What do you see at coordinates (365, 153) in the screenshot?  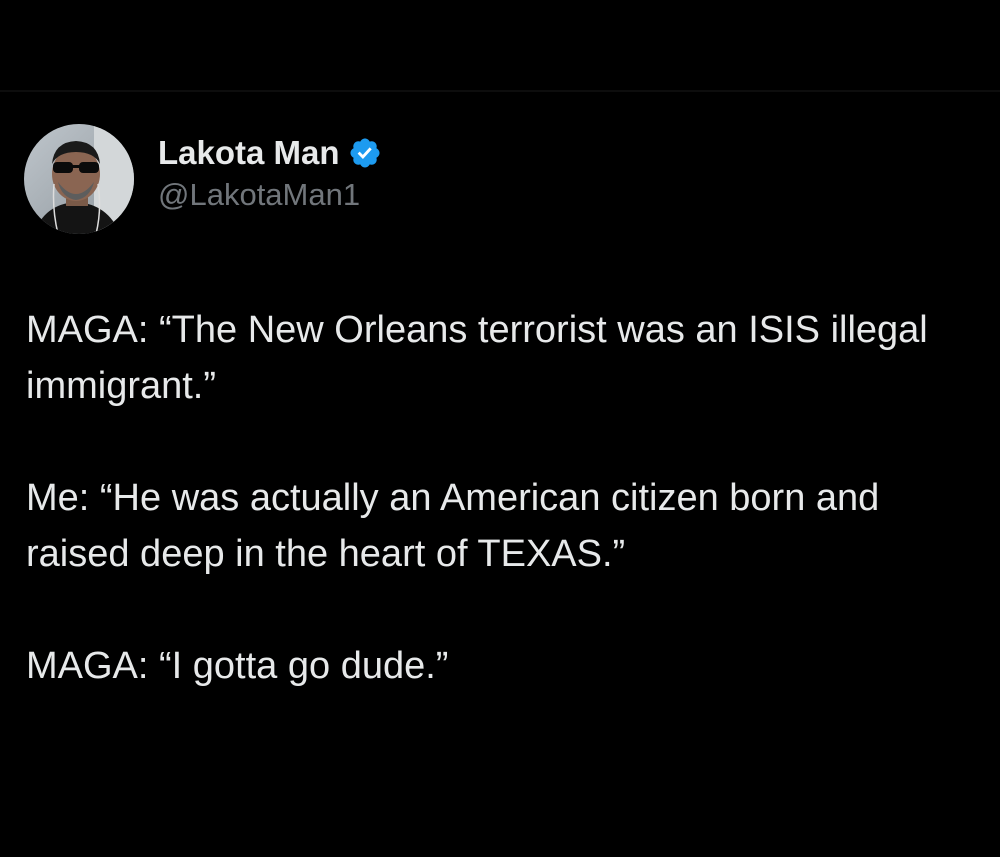 I see `verified-badge-icon` at bounding box center [365, 153].